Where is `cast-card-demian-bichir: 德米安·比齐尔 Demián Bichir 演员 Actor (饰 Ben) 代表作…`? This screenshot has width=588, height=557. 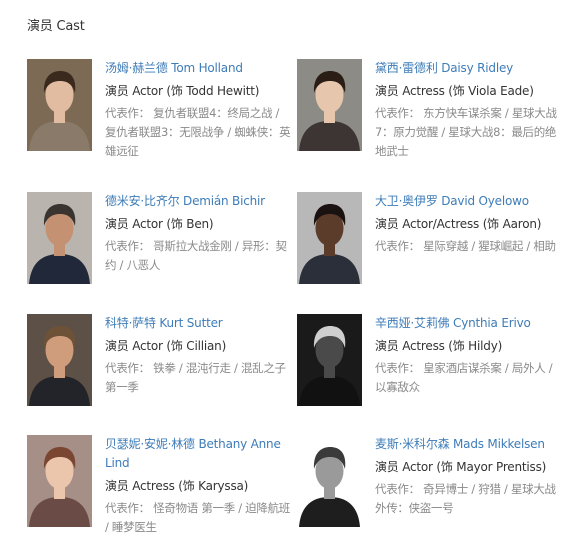
cast-card-demian-bichir: 德米安·比齐尔 Demián Bichir 演员 Actor (饰 Ben) 代表作… is located at coordinates (162, 247).